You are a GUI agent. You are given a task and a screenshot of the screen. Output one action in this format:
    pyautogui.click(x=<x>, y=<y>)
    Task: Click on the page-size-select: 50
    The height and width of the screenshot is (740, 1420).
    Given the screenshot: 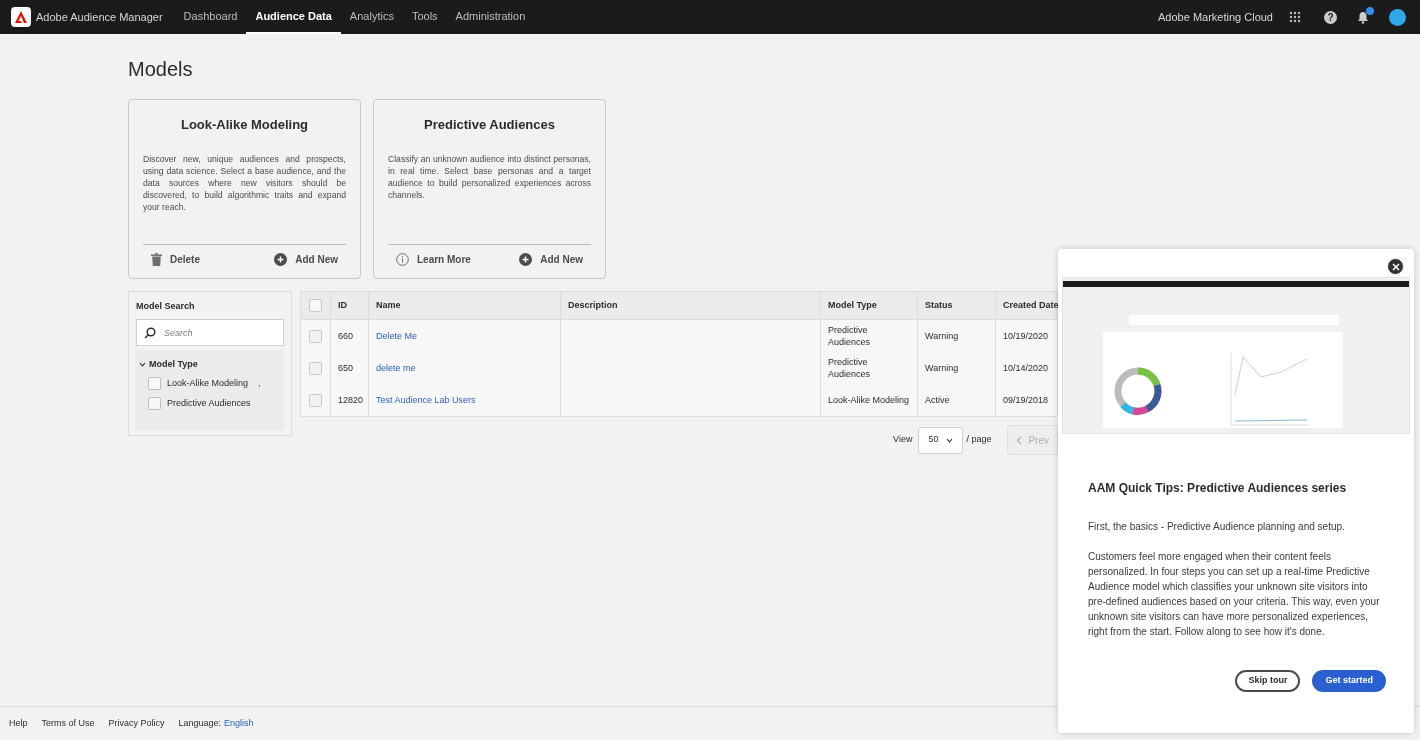 What is the action you would take?
    pyautogui.click(x=941, y=440)
    